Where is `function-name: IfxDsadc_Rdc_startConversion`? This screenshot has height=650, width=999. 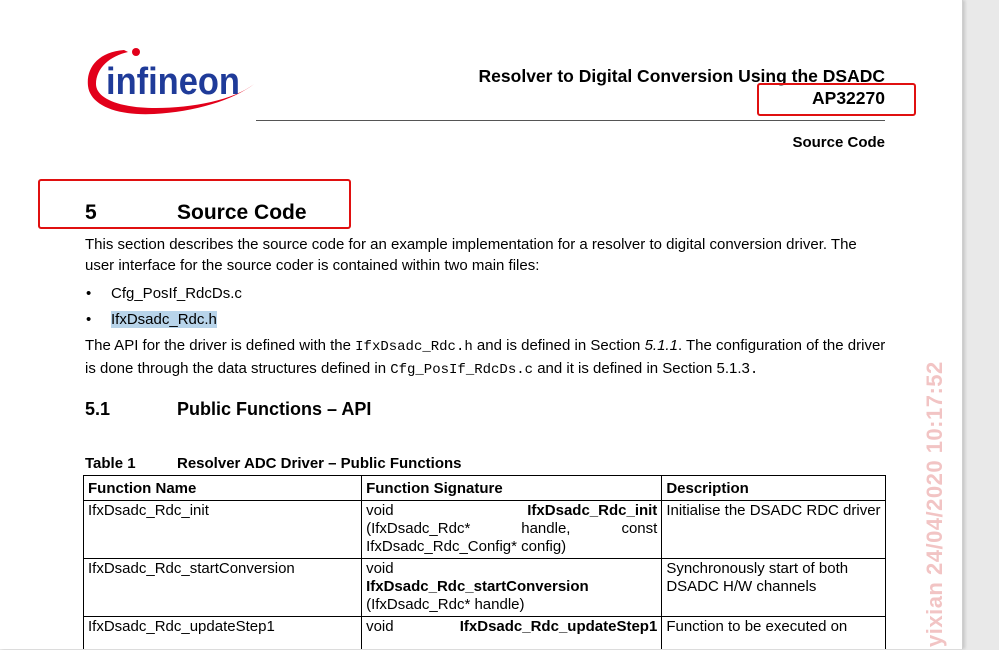 function-name: IfxDsadc_Rdc_startConversion is located at coordinates (222, 587).